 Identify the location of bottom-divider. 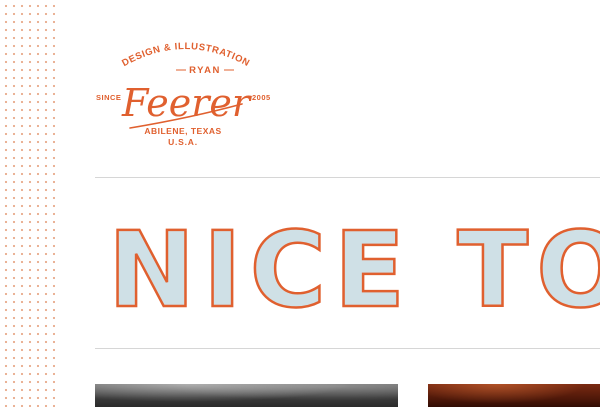
(347, 348).